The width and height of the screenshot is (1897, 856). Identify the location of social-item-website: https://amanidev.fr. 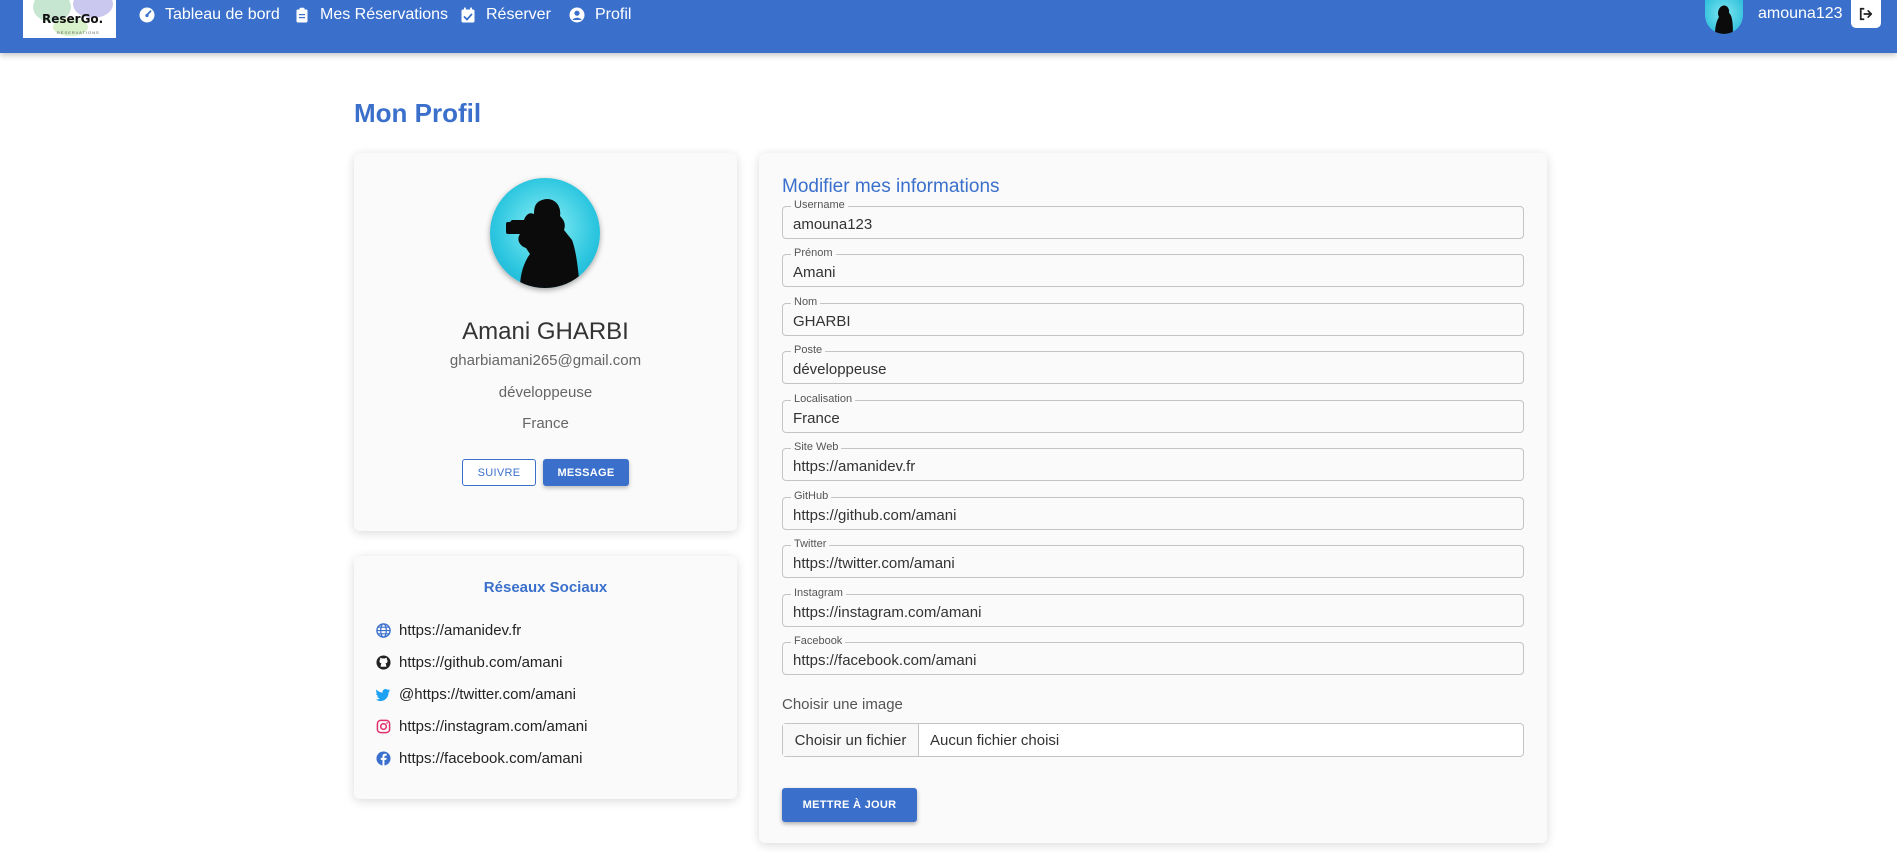
(448, 630).